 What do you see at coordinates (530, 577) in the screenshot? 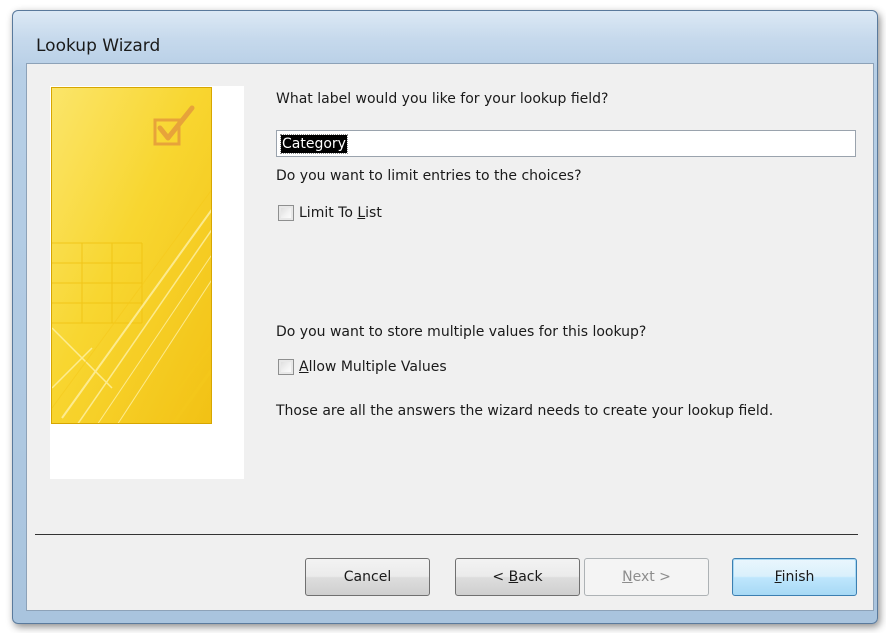
I see `back-button-label-post: ack` at bounding box center [530, 577].